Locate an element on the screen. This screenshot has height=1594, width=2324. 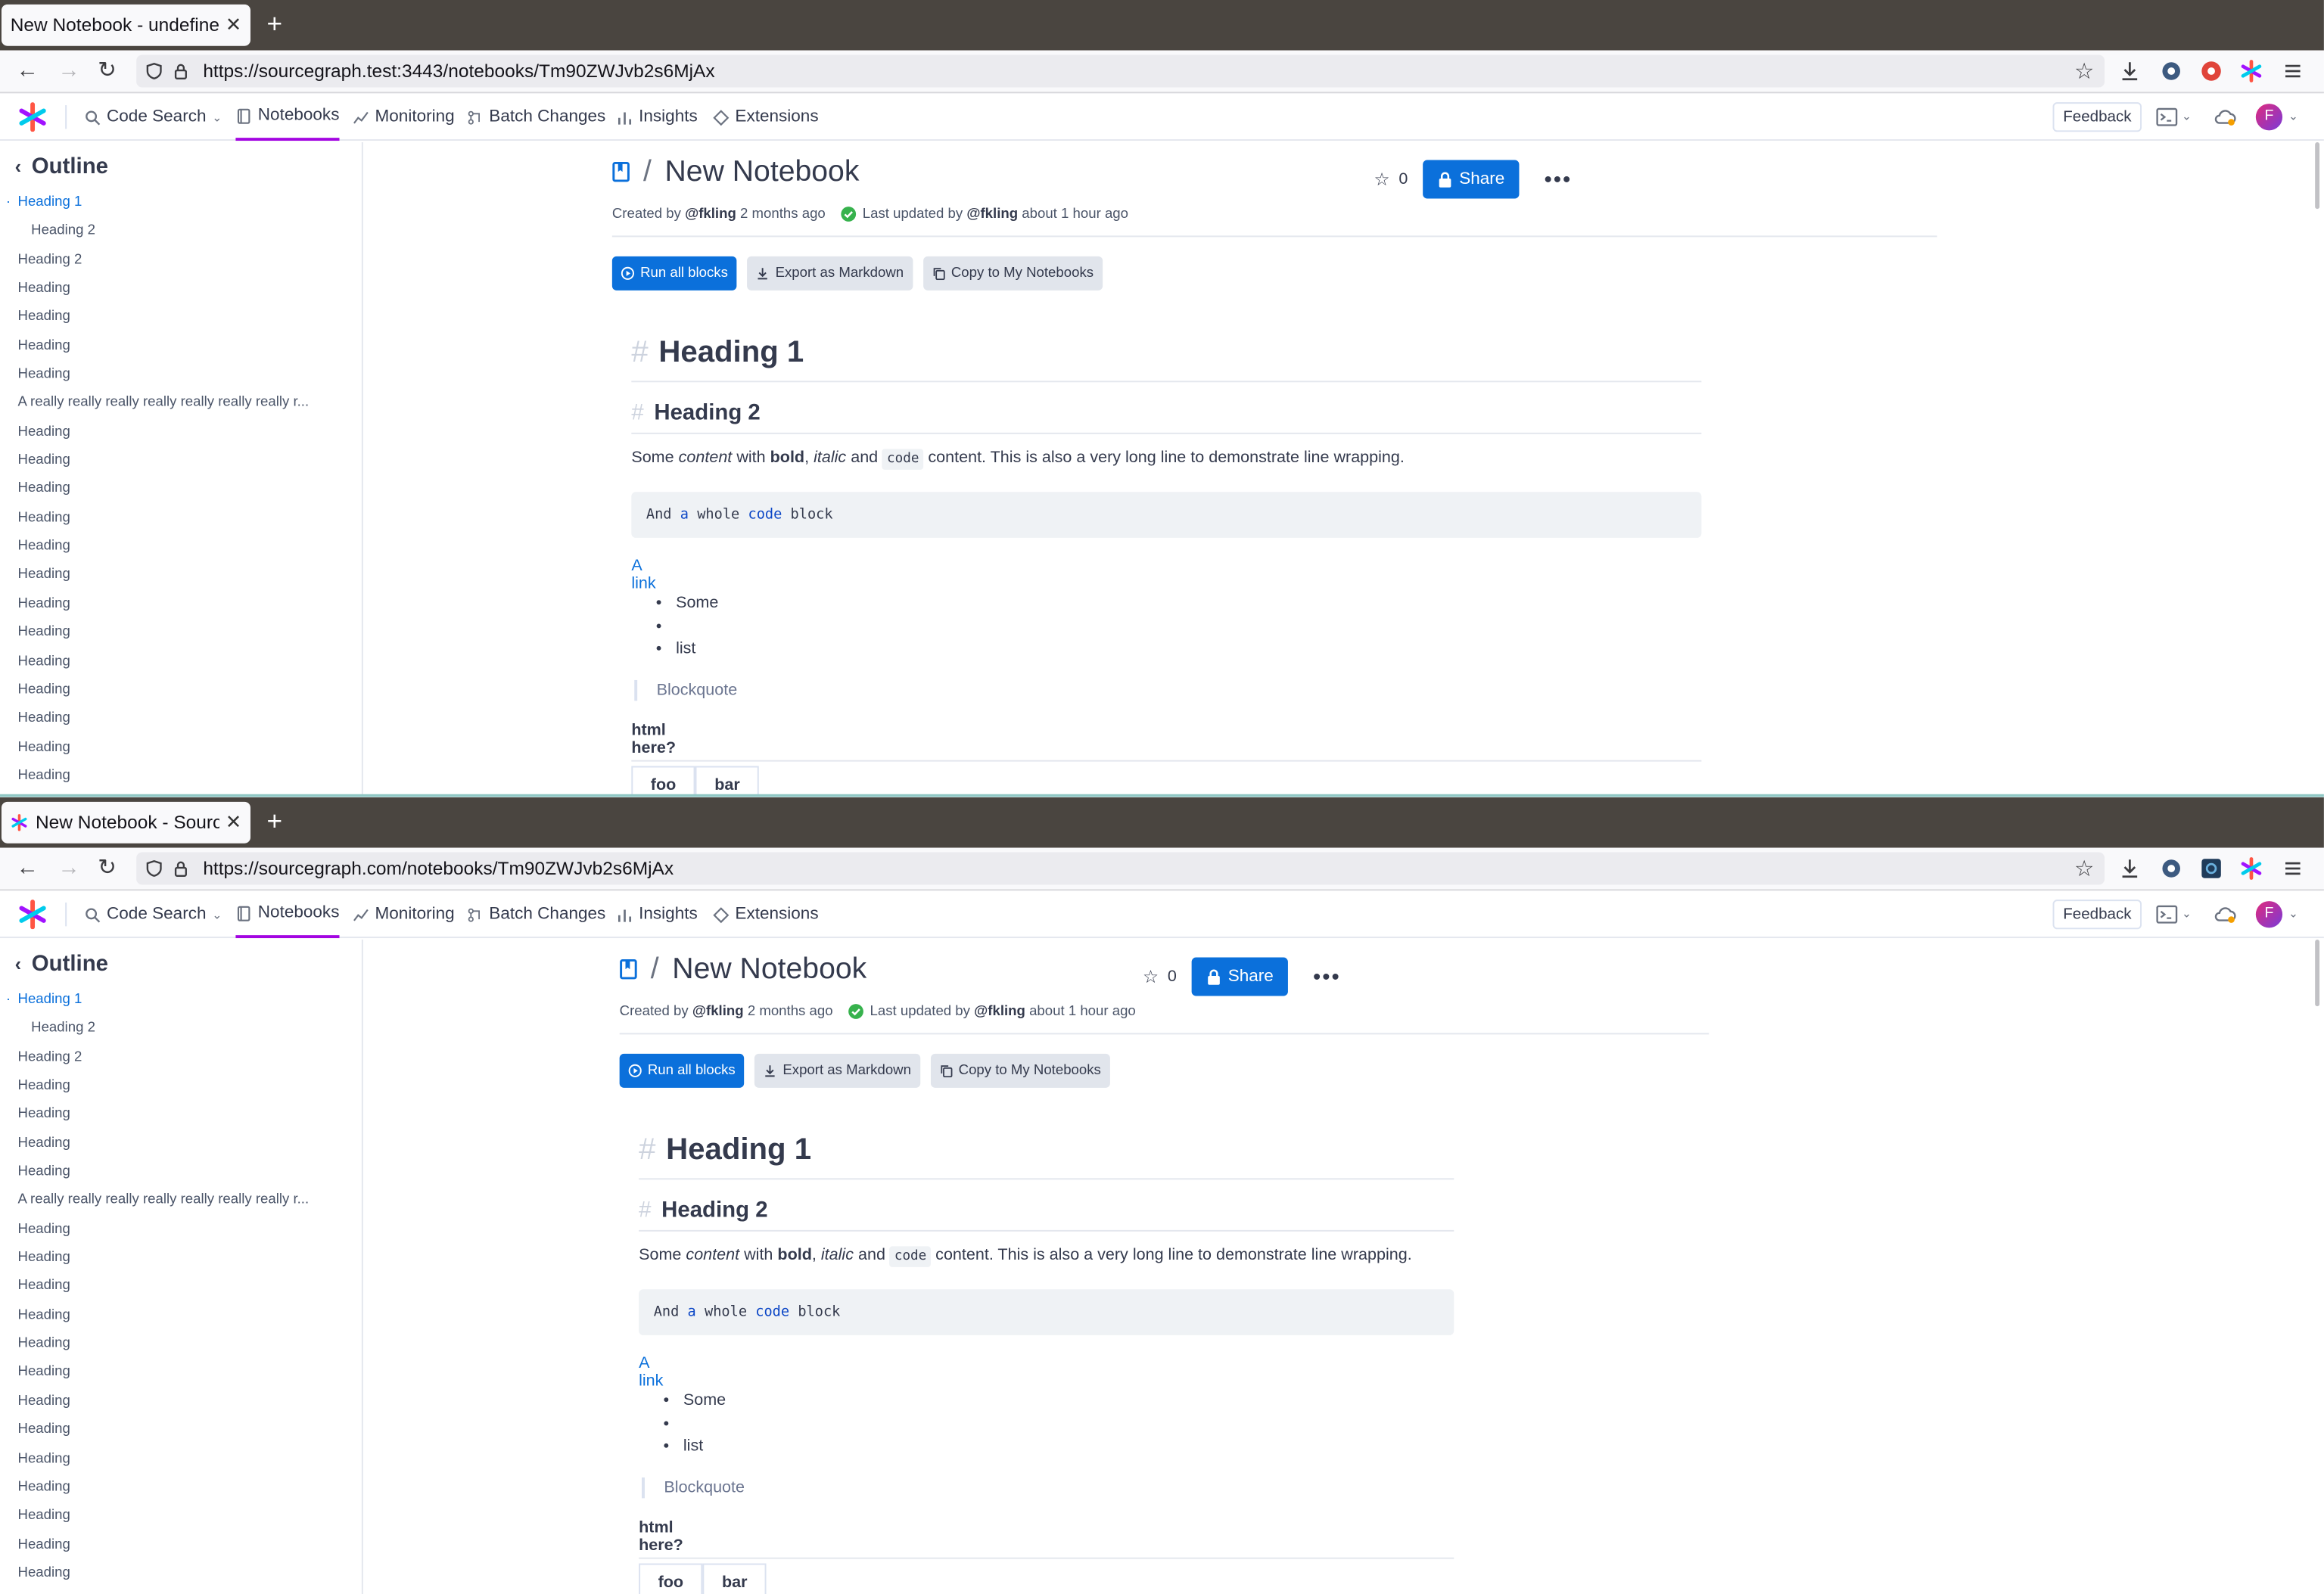
browser-tab: New Notebook - Sourcegraph ✕ is located at coordinates (126, 822).